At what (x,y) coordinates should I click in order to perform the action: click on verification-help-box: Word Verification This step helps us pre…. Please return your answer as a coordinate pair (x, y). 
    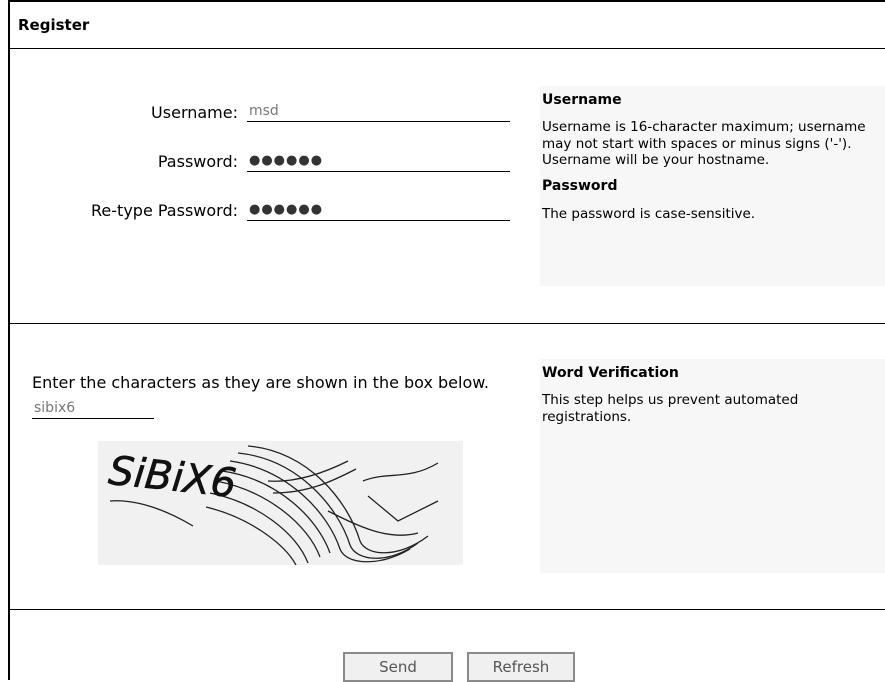
    Looking at the image, I should click on (712, 466).